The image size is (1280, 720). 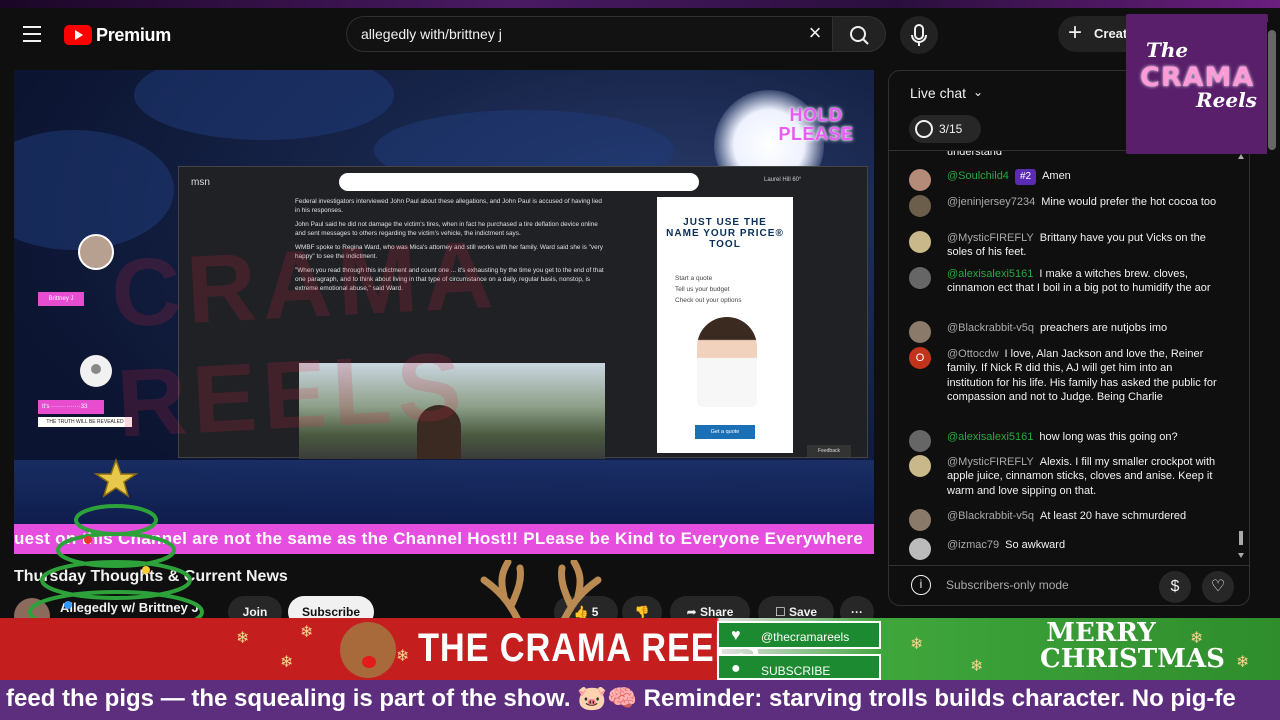 I want to click on author-name: @izmac79, so click(x=973, y=545).